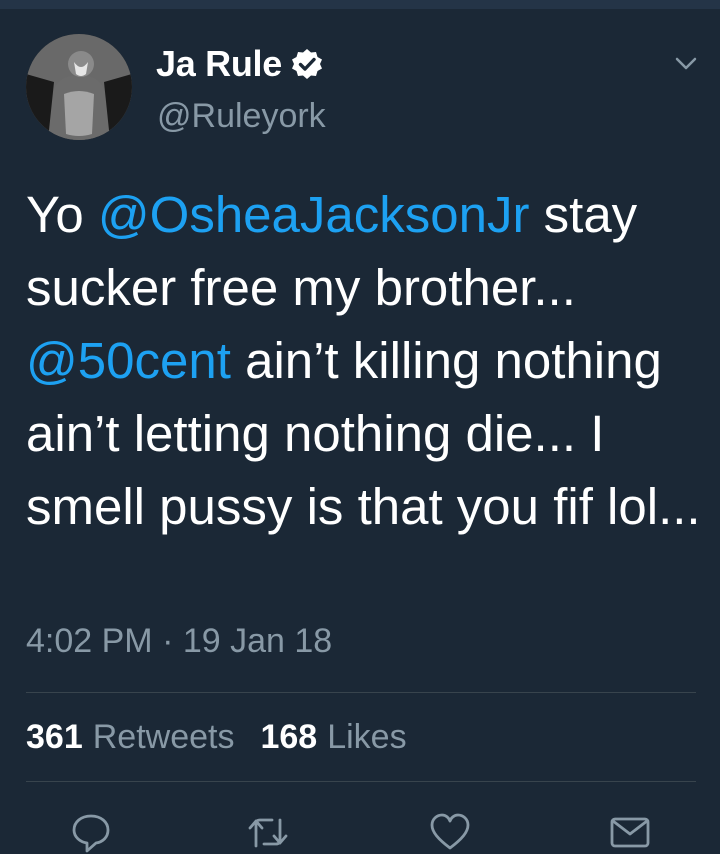 The height and width of the screenshot is (854, 720). Describe the element at coordinates (179, 641) in the screenshot. I see `tweet-timestamp: 4:02 PM · 19 Jan 18` at that location.